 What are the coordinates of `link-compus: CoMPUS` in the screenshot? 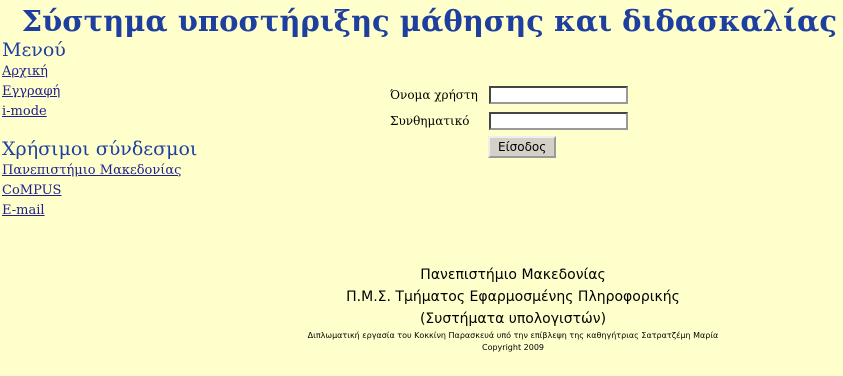 It's located at (112, 191).